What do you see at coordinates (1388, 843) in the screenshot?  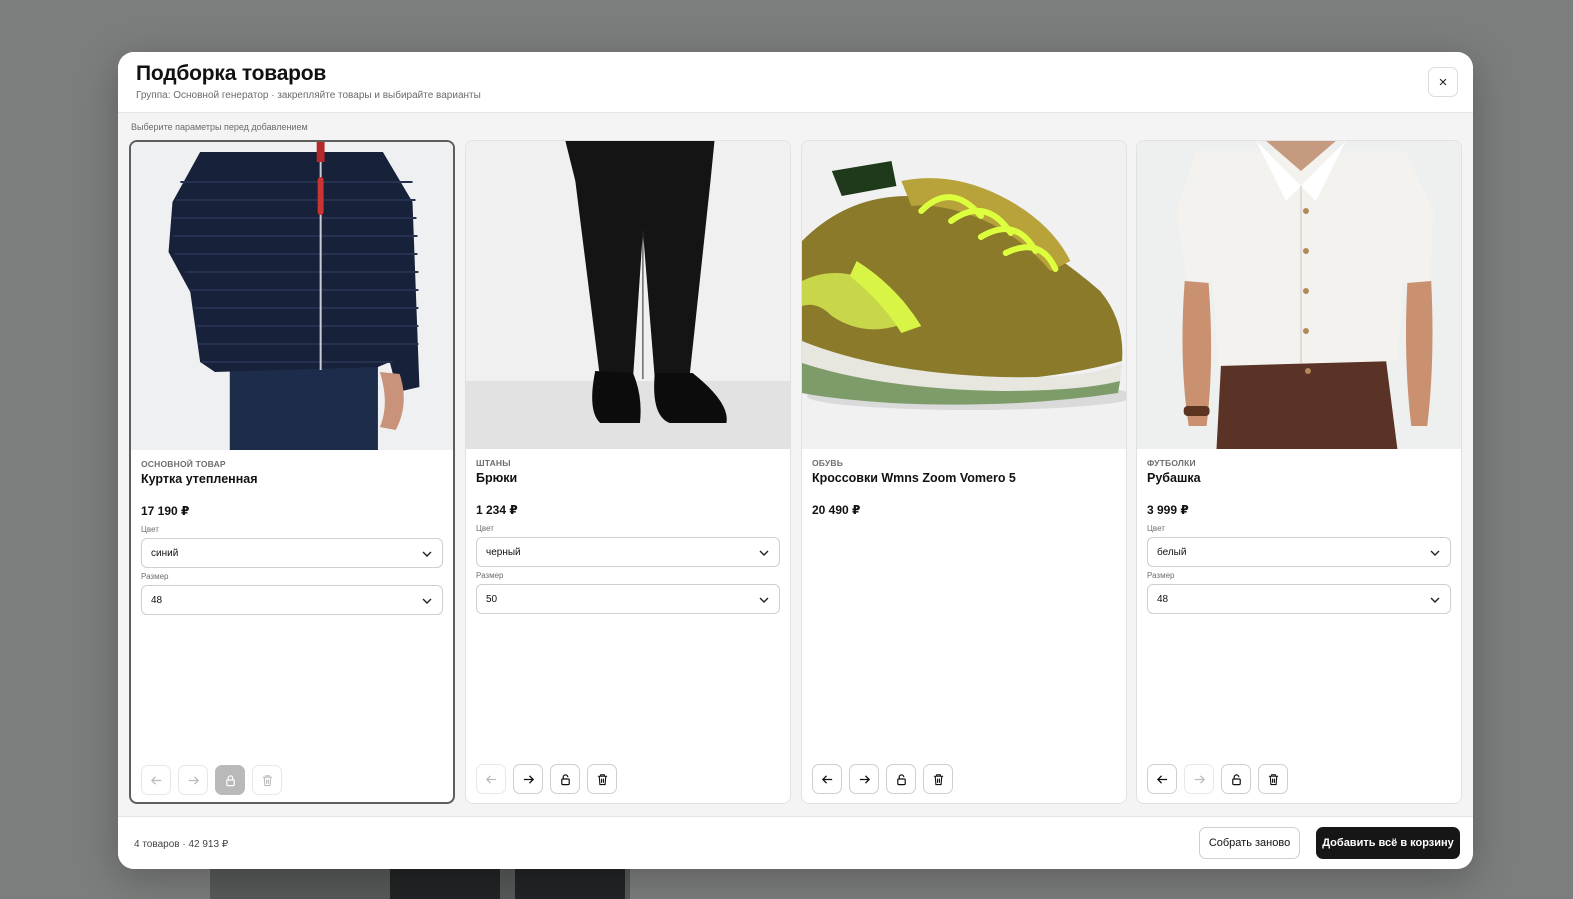 I see `add-all-to-cart-button: Добавить всё в корзину` at bounding box center [1388, 843].